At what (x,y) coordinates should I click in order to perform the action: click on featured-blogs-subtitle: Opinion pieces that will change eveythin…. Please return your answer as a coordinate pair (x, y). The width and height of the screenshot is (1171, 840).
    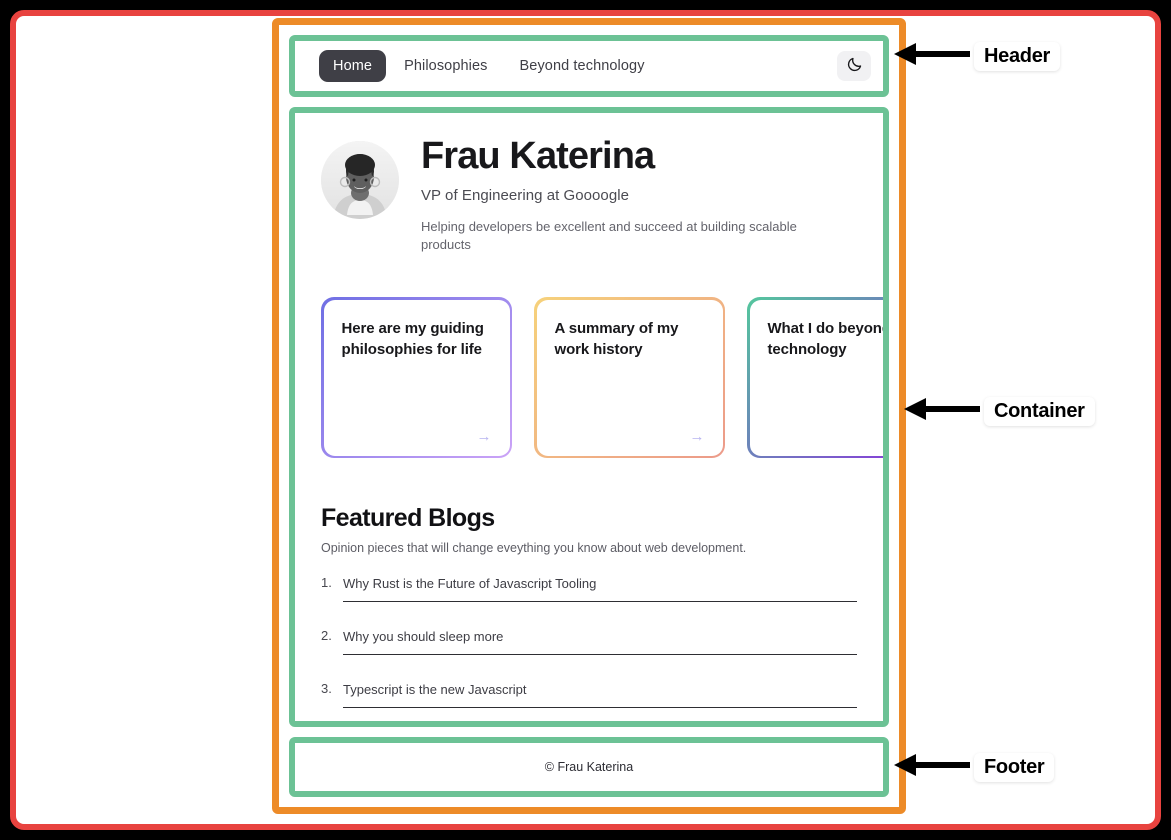
    Looking at the image, I should click on (534, 548).